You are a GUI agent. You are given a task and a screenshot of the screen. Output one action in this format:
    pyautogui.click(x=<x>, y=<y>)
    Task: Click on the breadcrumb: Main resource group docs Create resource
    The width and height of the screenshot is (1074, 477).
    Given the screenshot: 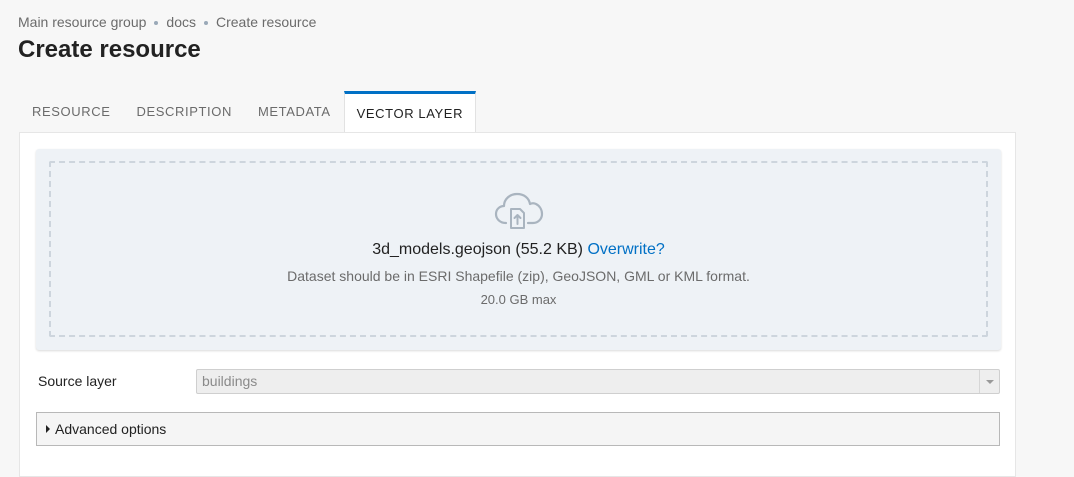 What is the action you would take?
    pyautogui.click(x=167, y=22)
    